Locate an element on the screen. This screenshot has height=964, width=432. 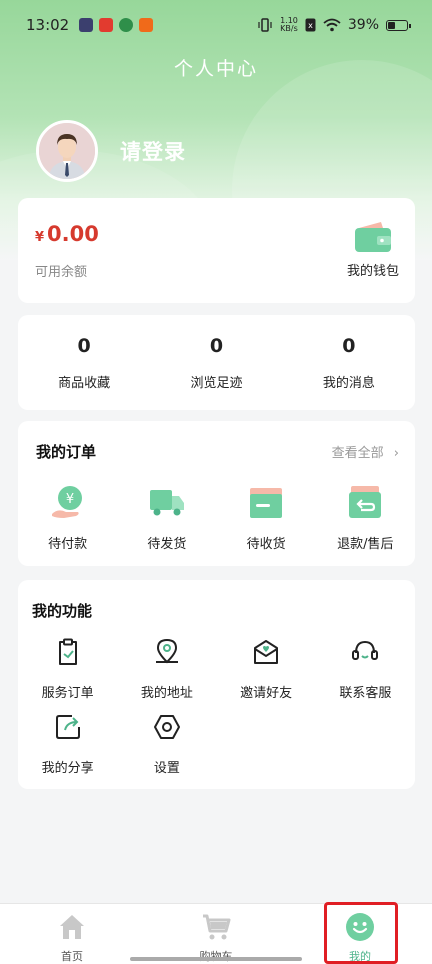
order-pending-payment: ¥ 待付款 is located at coordinates (67, 518).